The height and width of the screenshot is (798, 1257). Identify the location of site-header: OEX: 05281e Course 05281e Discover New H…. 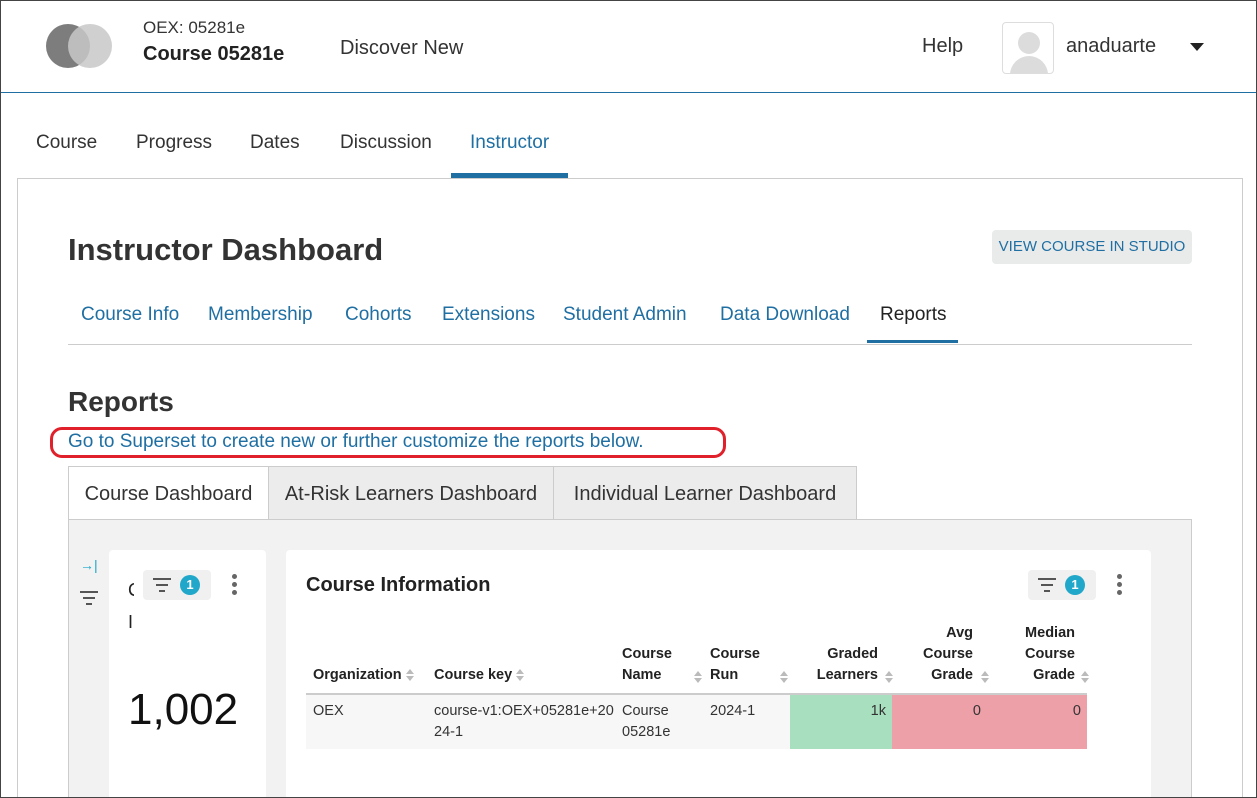
(628, 46).